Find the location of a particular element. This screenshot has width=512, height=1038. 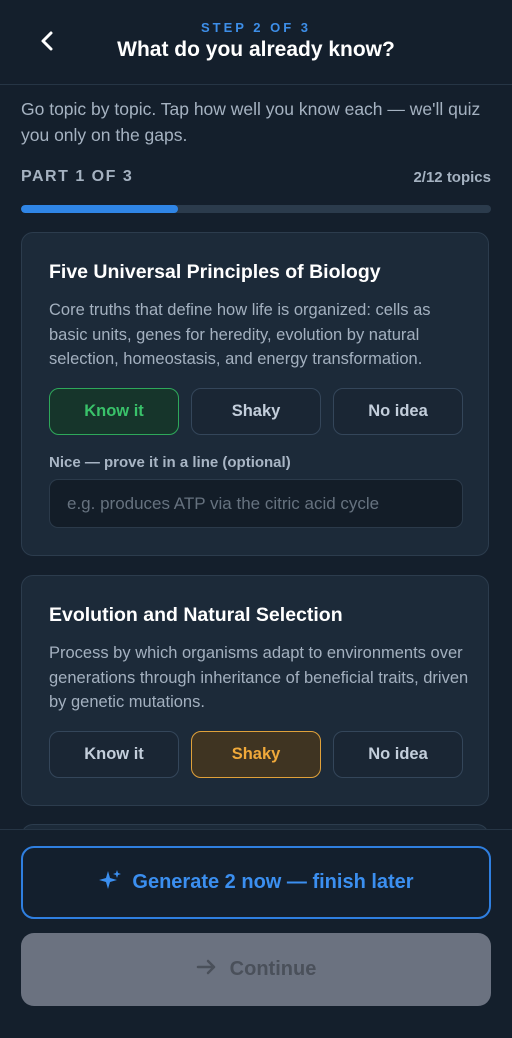

topic-title: Evolution and Natural Selection is located at coordinates (196, 615).